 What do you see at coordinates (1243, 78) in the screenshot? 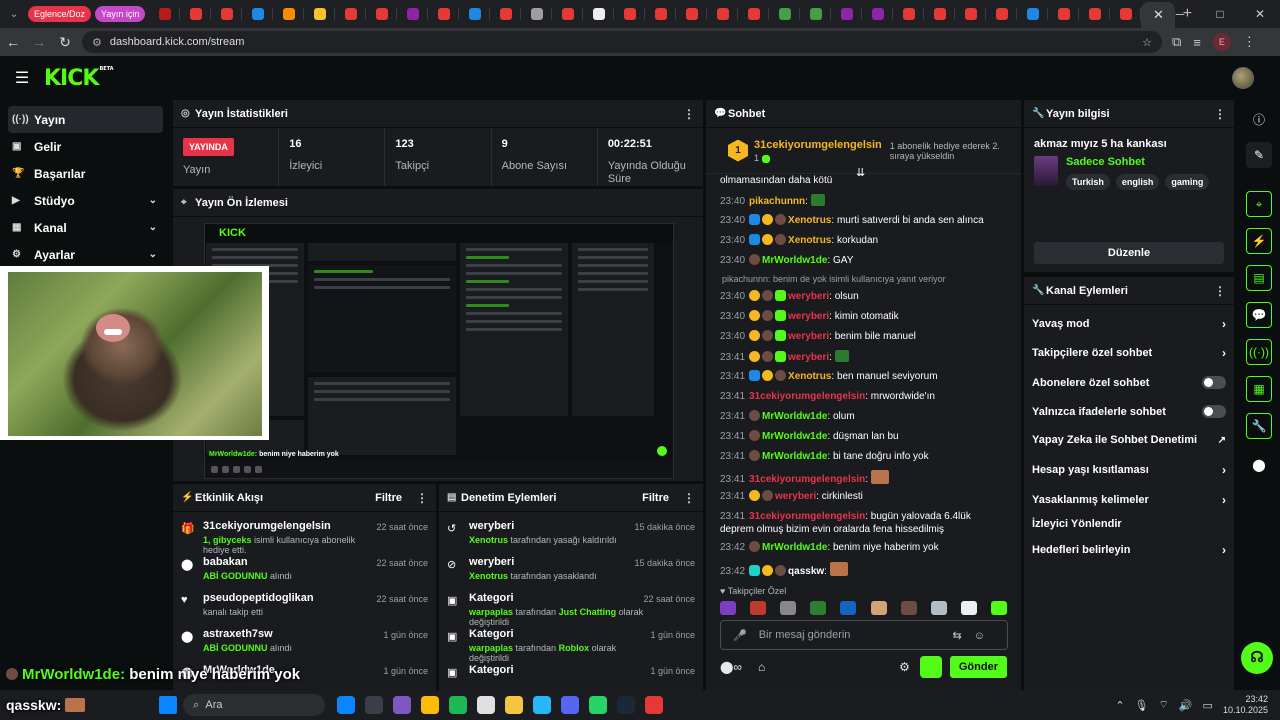
I see `user-avatar` at bounding box center [1243, 78].